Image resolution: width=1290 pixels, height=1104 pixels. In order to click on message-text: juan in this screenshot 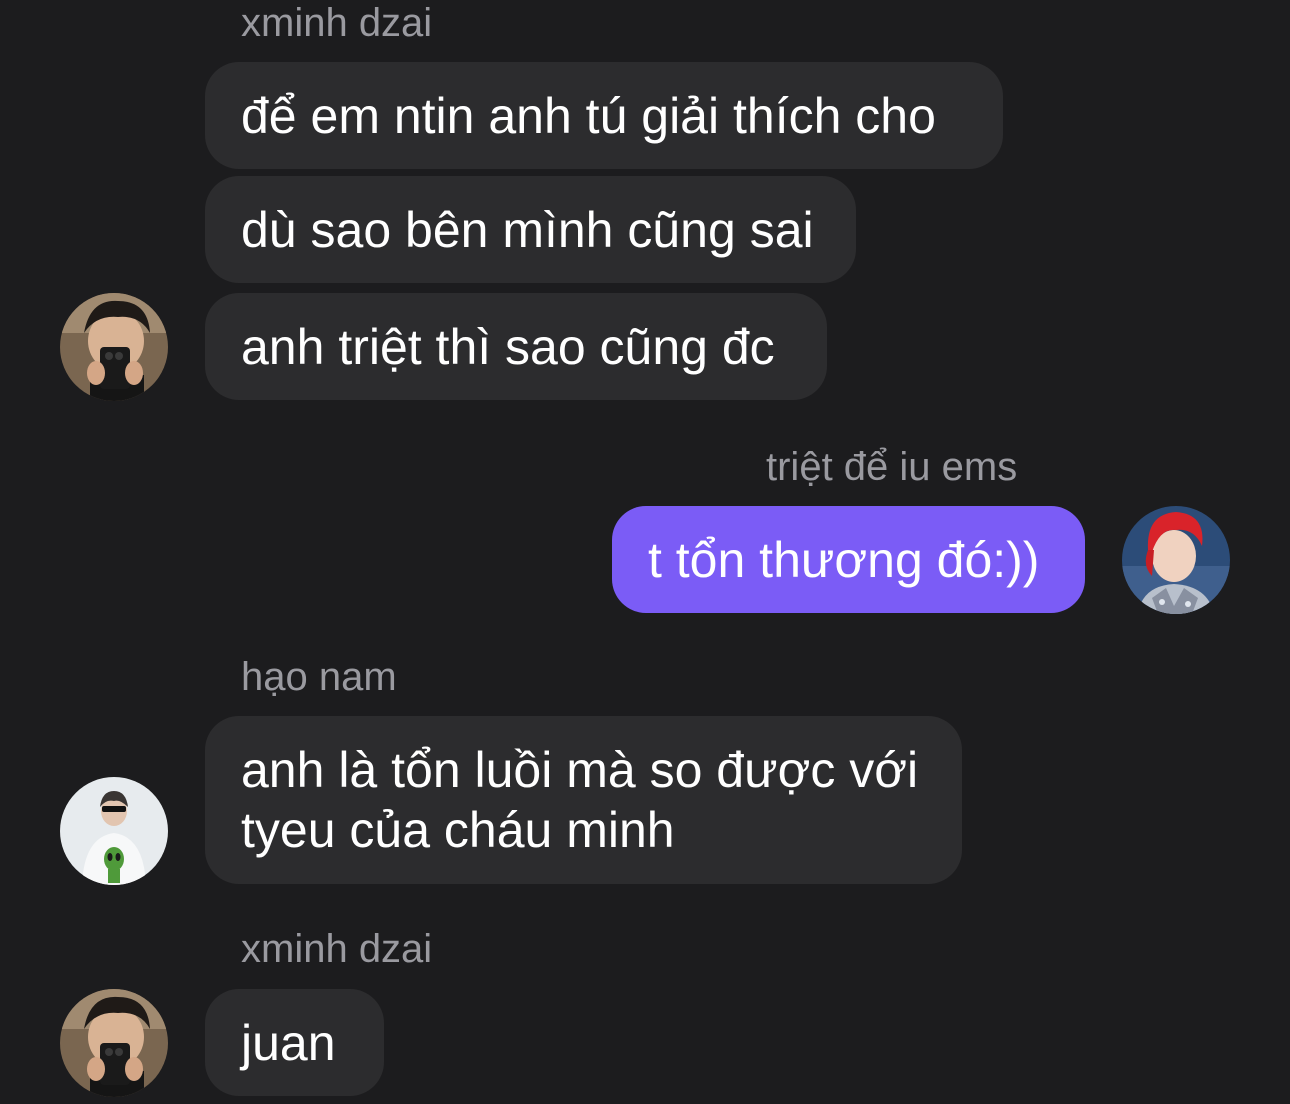, I will do `click(288, 1043)`.